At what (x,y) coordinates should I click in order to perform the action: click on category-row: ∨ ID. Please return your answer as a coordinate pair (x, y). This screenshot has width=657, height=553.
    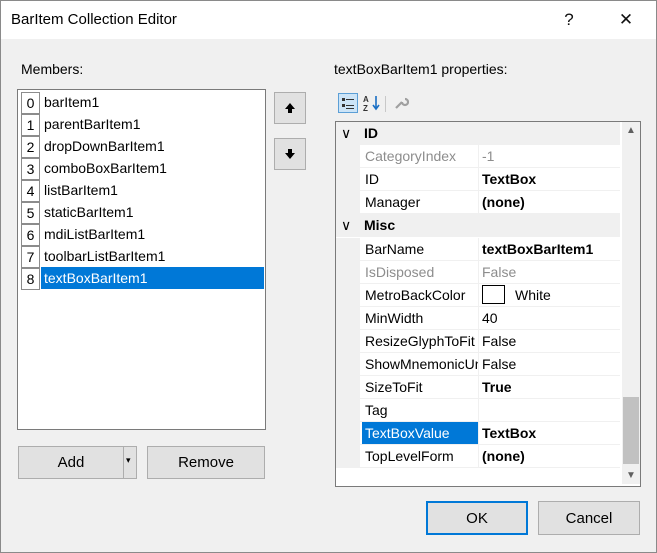
    Looking at the image, I should click on (478, 133).